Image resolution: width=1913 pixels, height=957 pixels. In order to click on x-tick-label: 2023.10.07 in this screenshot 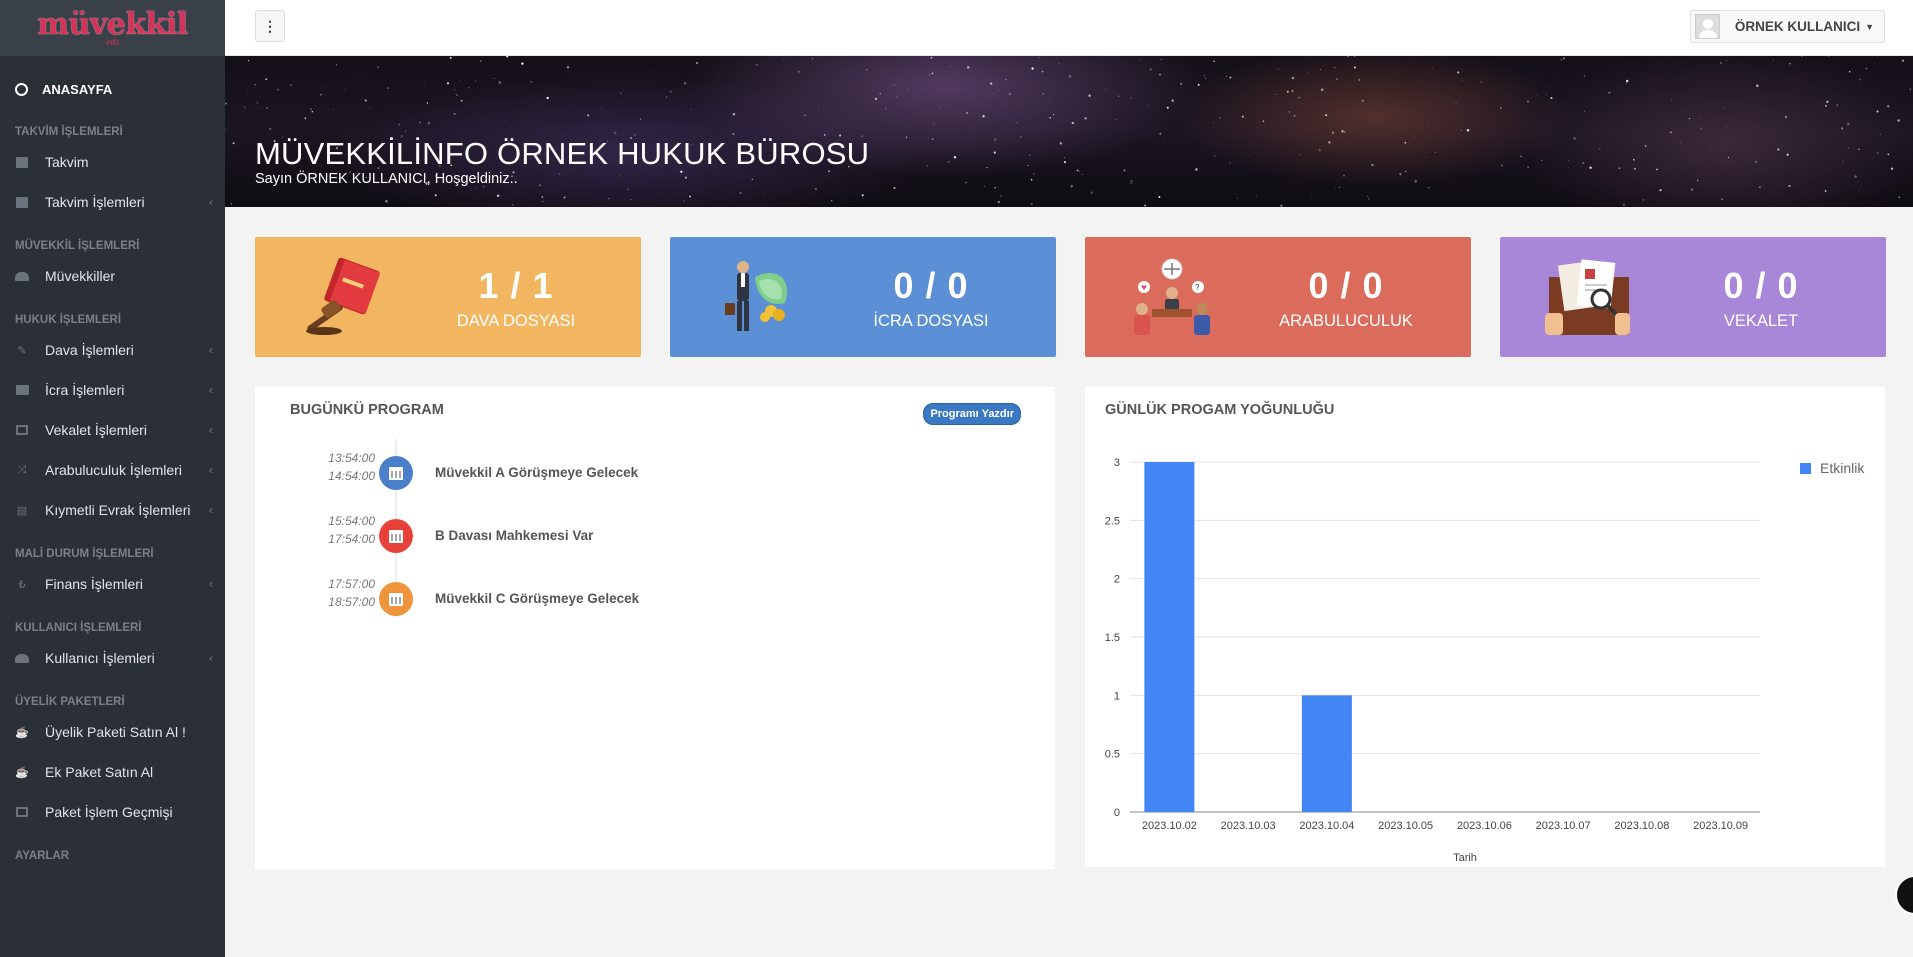, I will do `click(1563, 826)`.